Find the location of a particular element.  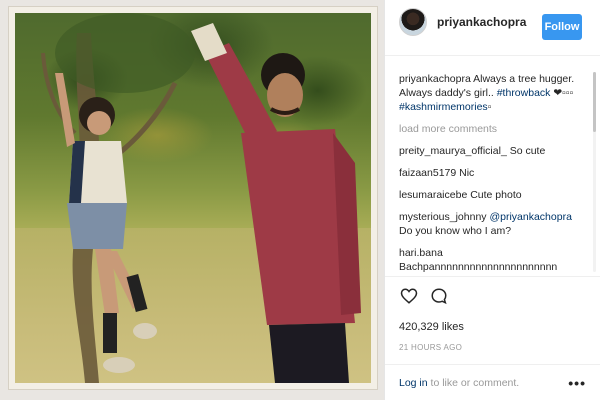

comment-text: Bachpannnnnnnnnnnnnnnnnnnnn is located at coordinates (478, 267).